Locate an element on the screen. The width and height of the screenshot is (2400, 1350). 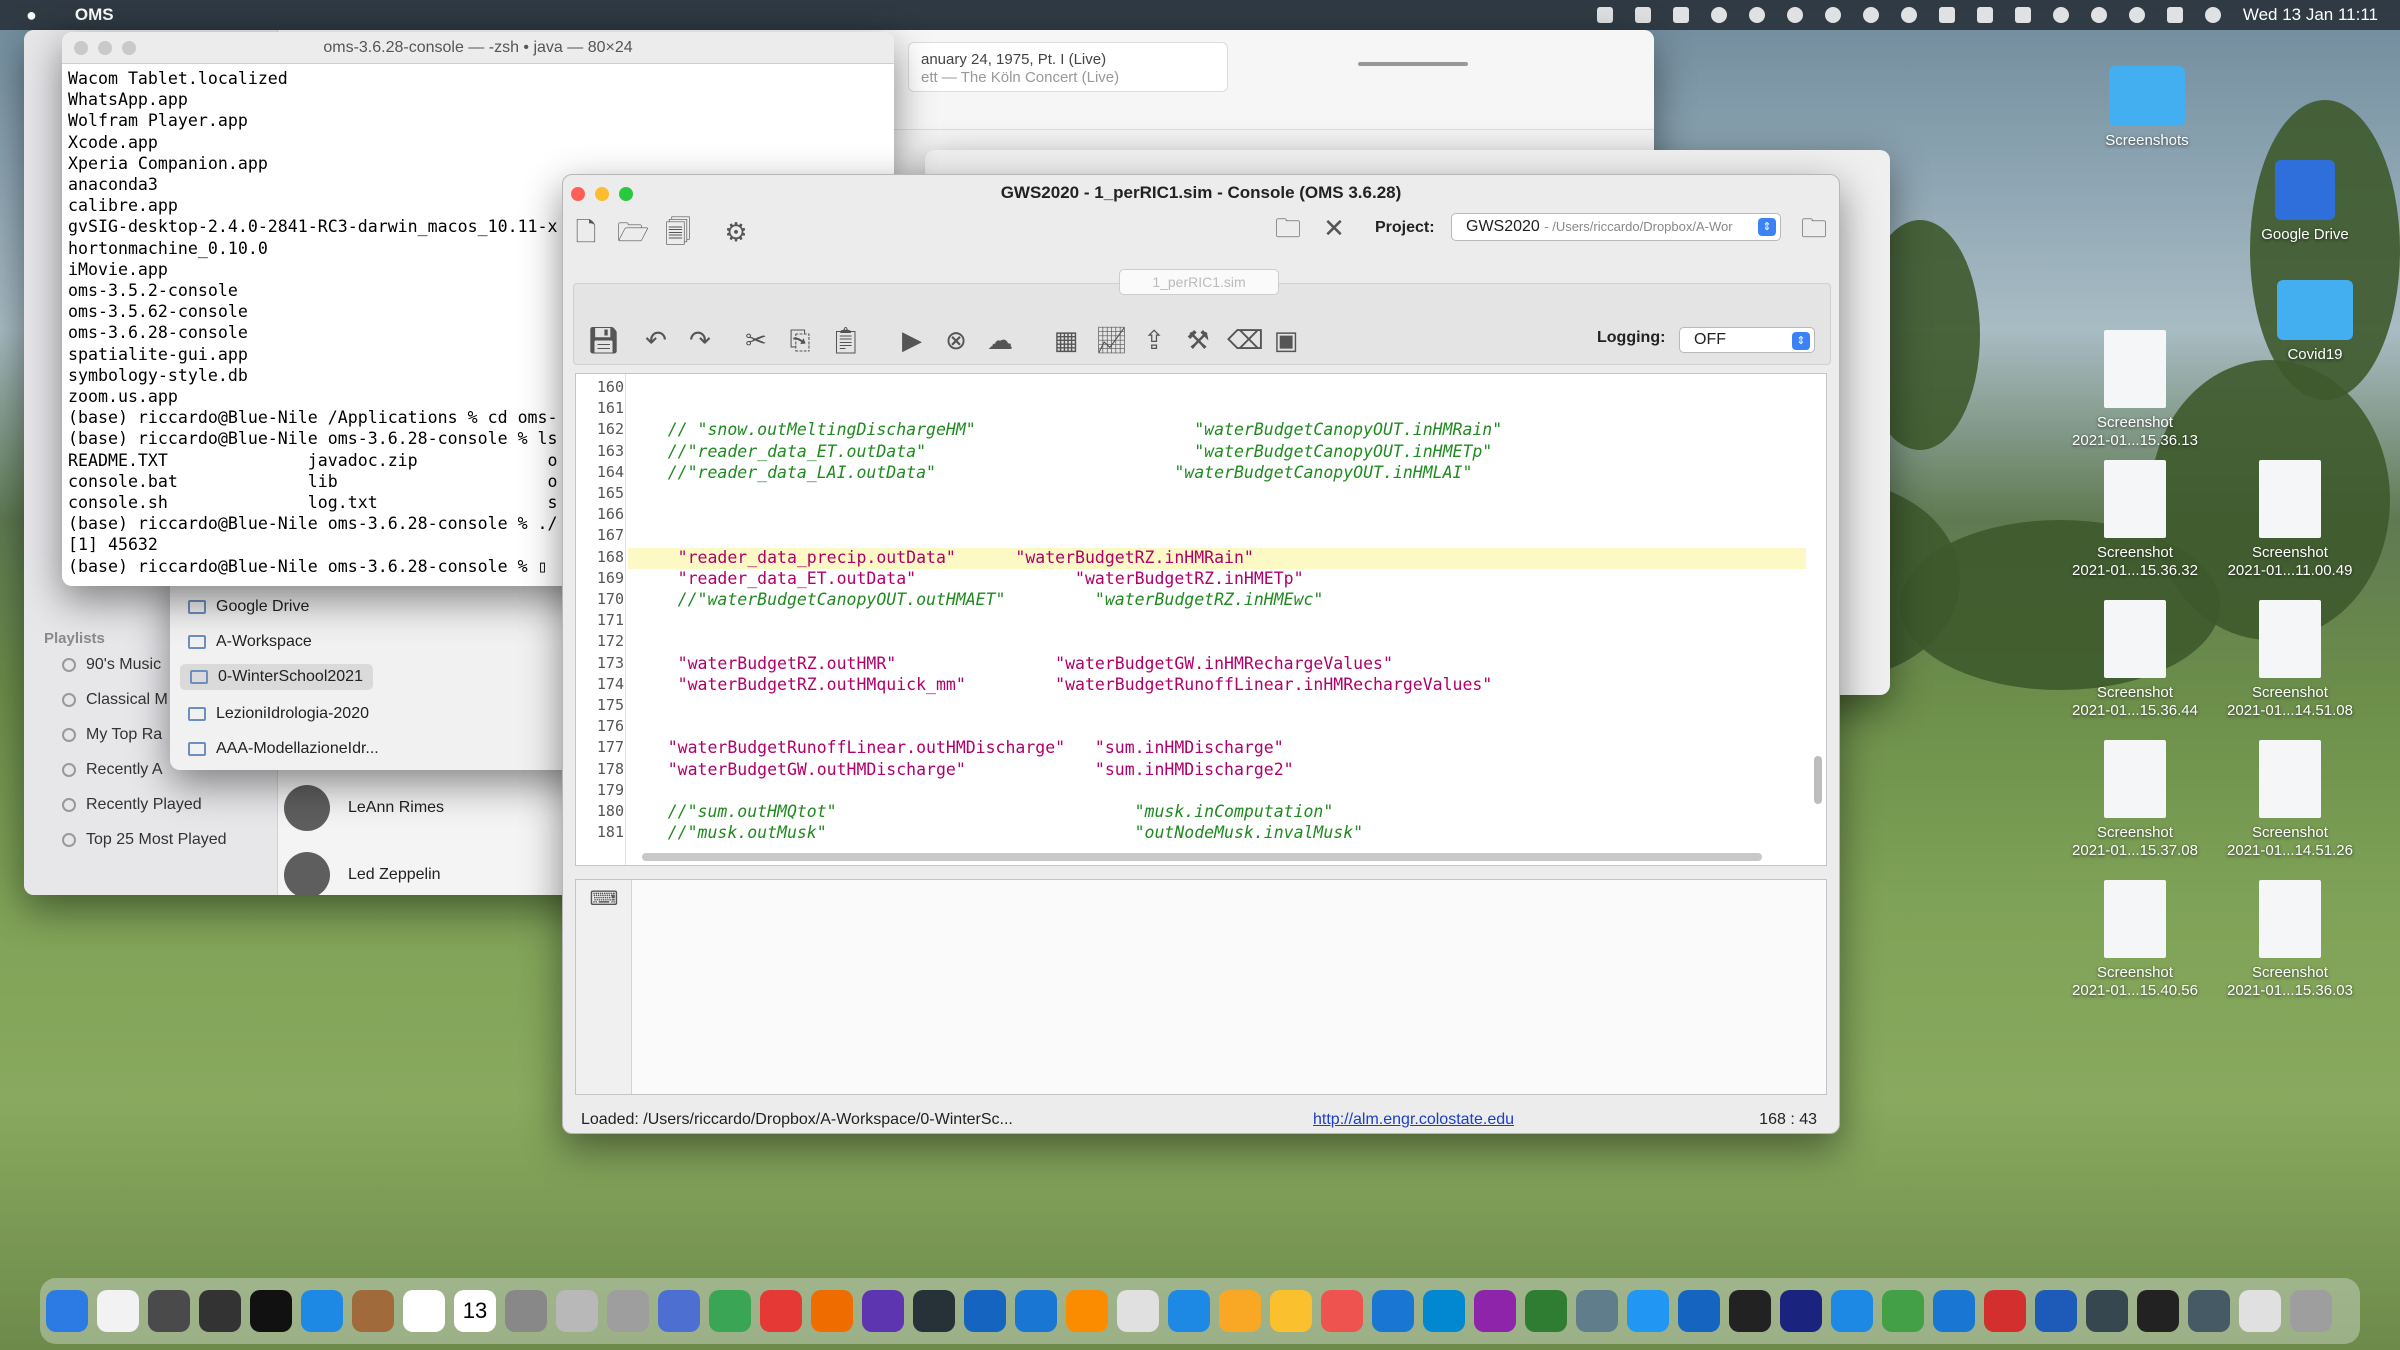
terminal-titlebar: oms-3.6.28-console — -zsh • java — 80×24 is located at coordinates (478, 48).